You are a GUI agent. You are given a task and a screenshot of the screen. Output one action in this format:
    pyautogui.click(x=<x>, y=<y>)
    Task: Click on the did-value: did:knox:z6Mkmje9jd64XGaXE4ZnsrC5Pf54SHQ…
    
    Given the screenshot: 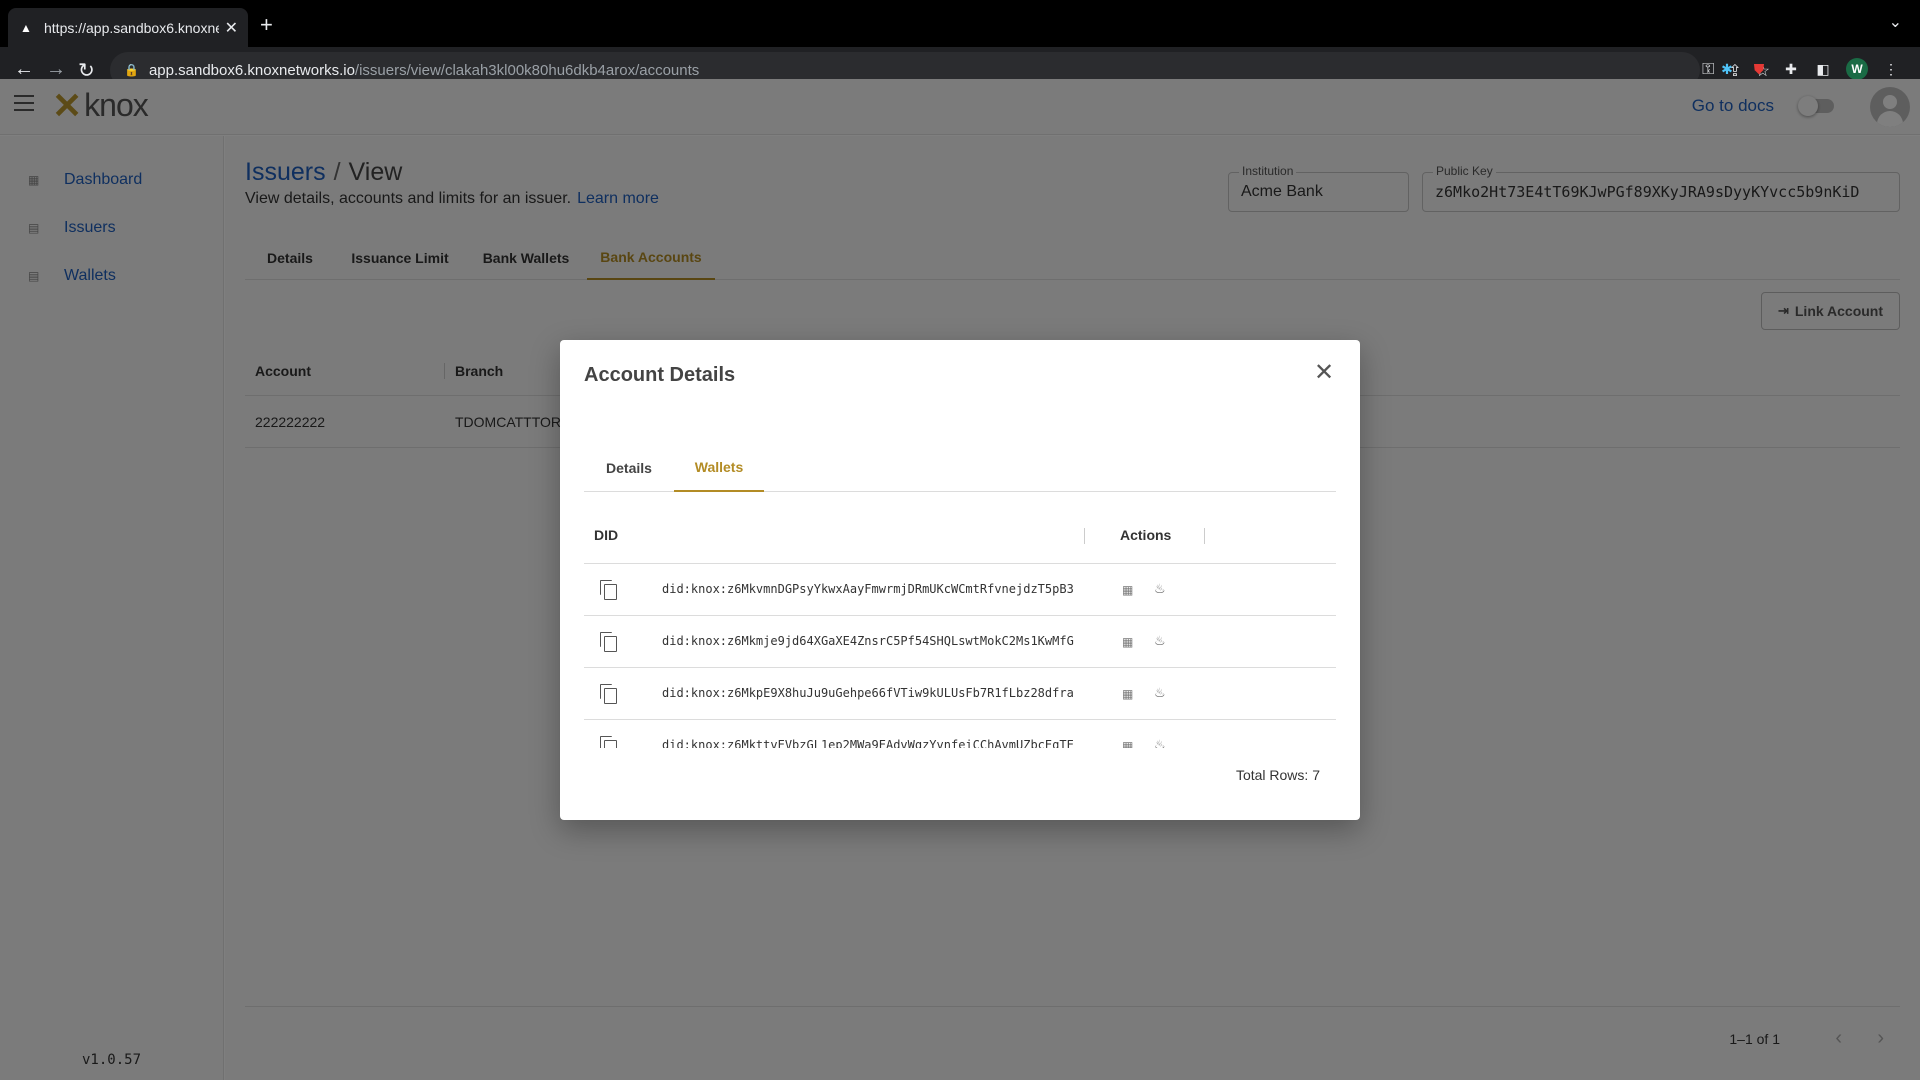 What is the action you would take?
    pyautogui.click(x=868, y=641)
    